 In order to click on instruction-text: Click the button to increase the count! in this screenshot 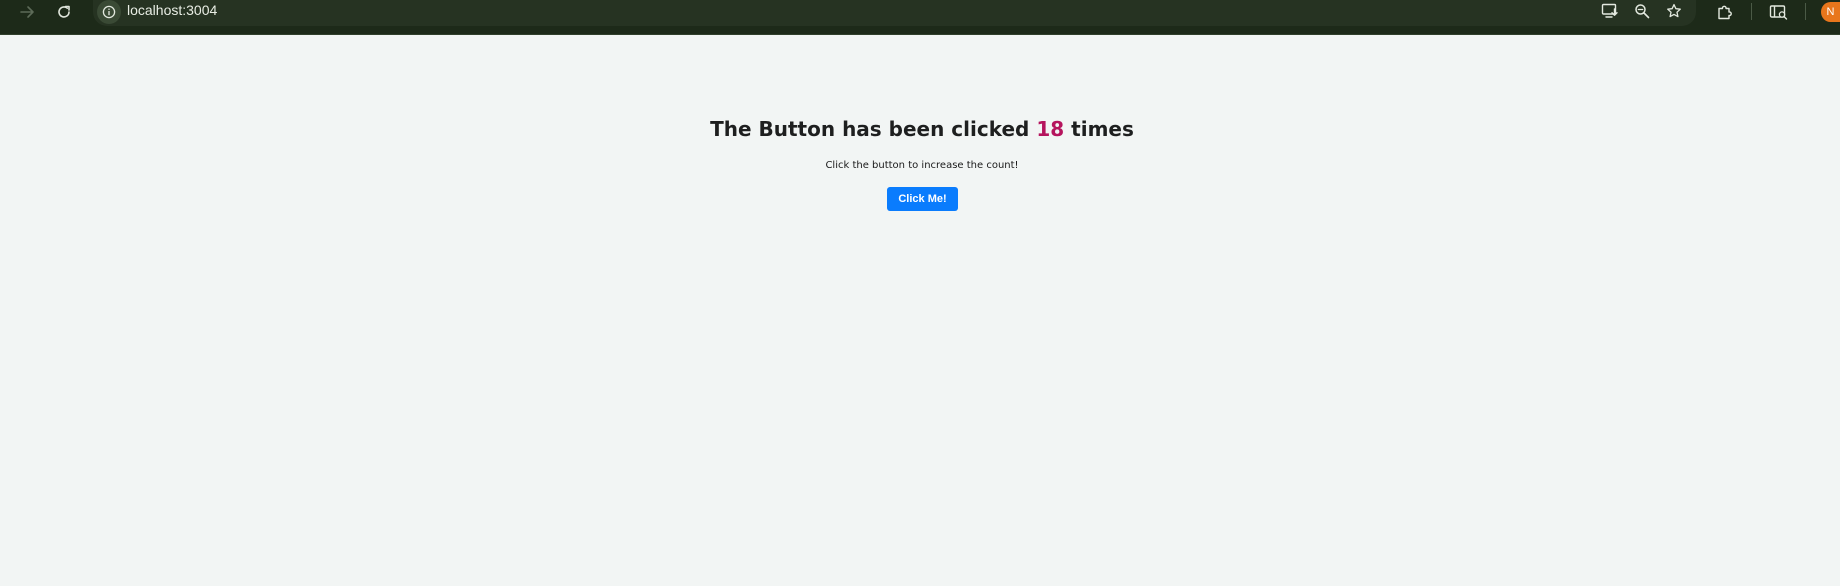, I will do `click(922, 165)`.